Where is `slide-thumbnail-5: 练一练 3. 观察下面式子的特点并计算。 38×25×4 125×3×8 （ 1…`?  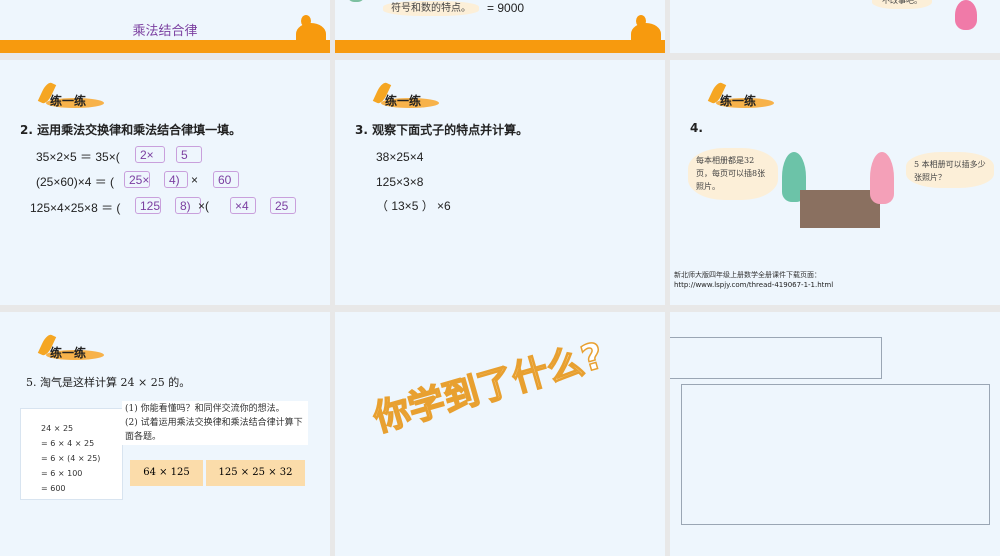 slide-thumbnail-5: 练一练 3. 观察下面式子的特点并计算。 38×25×4 125×3×8 （ 1… is located at coordinates (500, 182).